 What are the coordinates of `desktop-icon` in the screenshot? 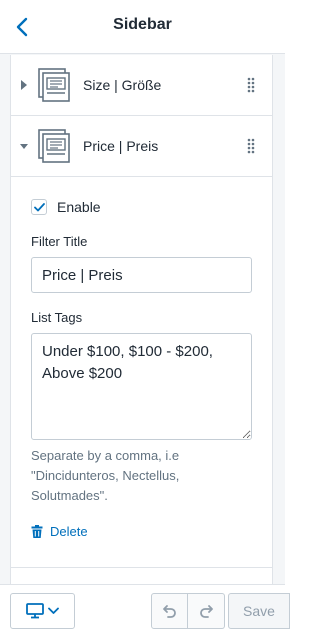 It's located at (35, 611).